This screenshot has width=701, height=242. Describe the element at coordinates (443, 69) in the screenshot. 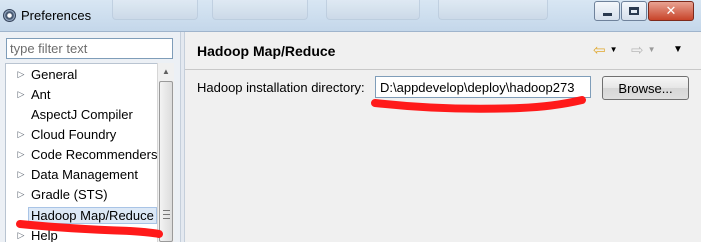

I see `header-divider` at that location.